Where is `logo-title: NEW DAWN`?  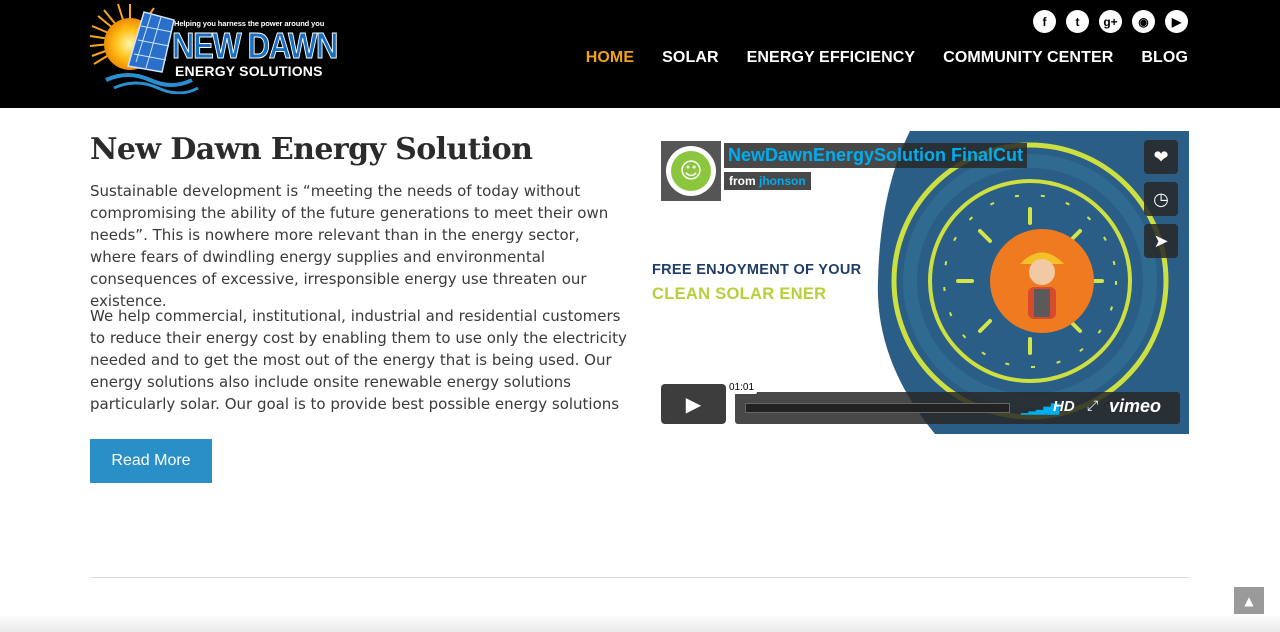
logo-title: NEW DAWN is located at coordinates (255, 45).